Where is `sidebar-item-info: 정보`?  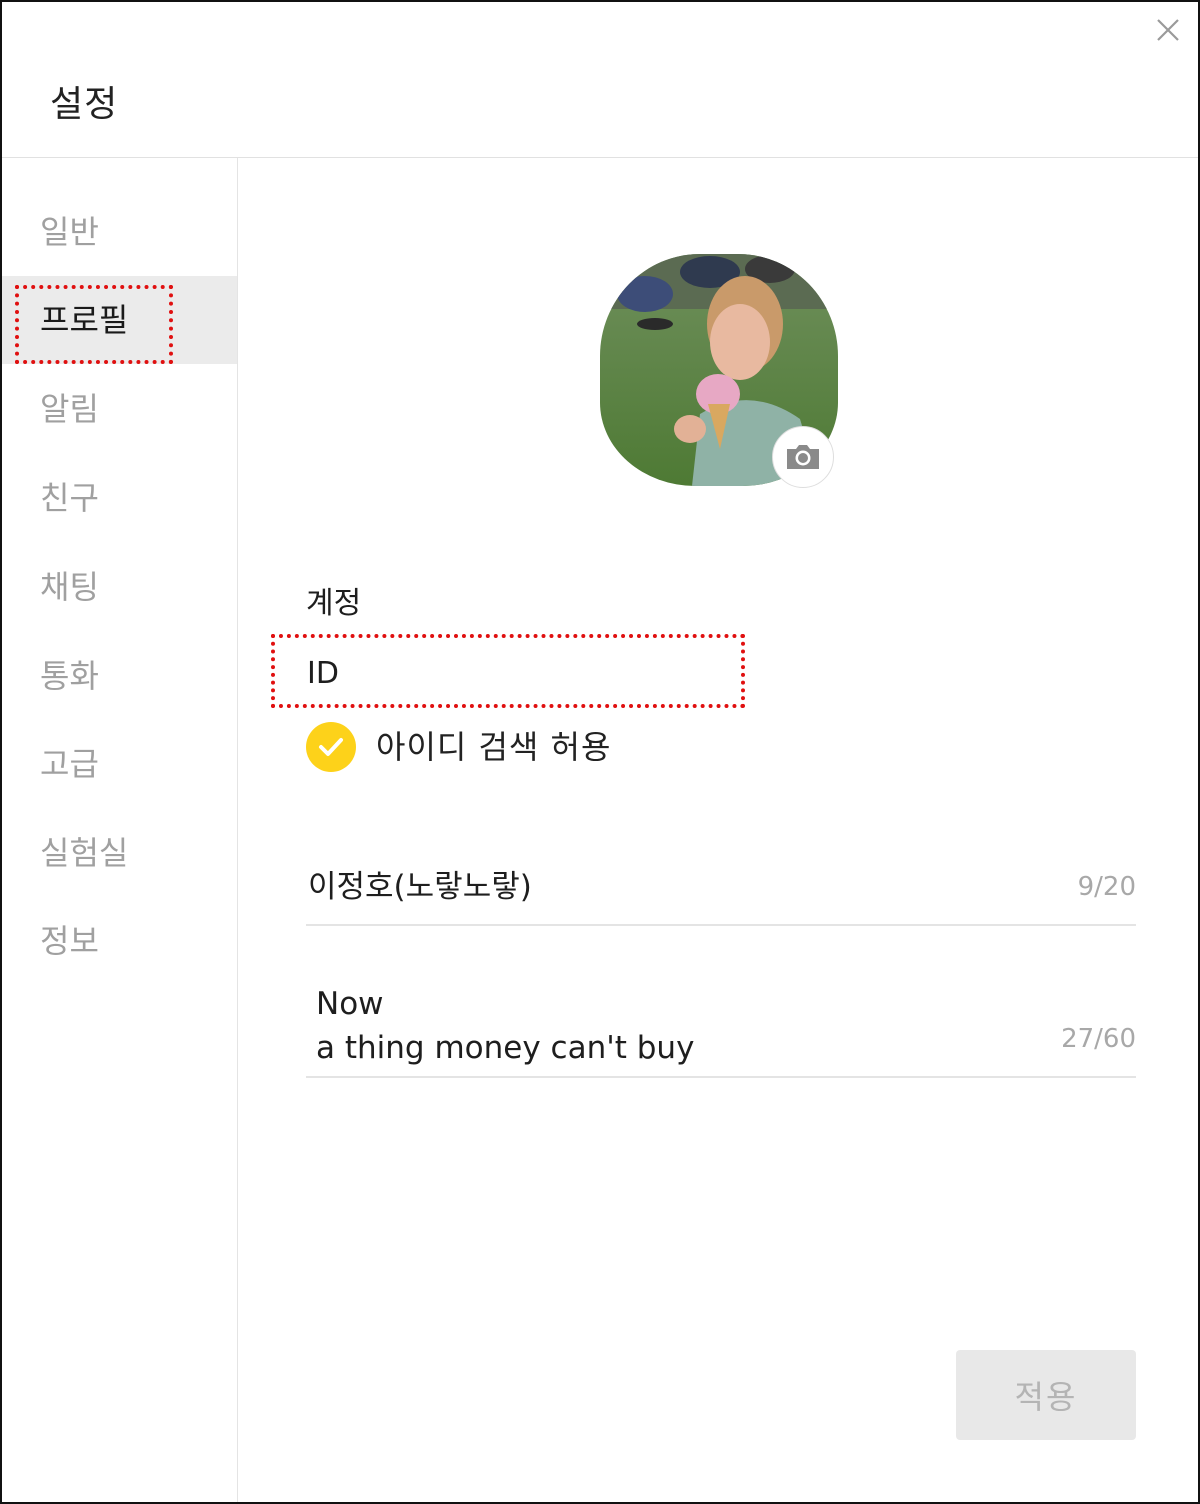 sidebar-item-info: 정보 is located at coordinates (119, 941).